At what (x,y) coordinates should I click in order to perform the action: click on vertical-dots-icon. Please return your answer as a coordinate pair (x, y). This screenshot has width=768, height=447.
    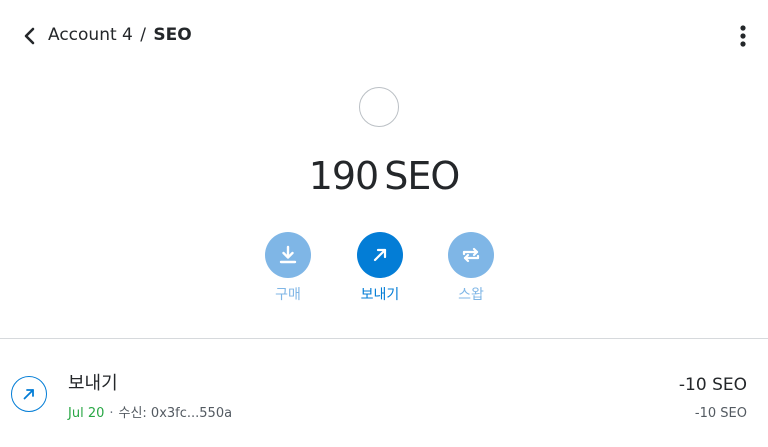
    Looking at the image, I should click on (743, 36).